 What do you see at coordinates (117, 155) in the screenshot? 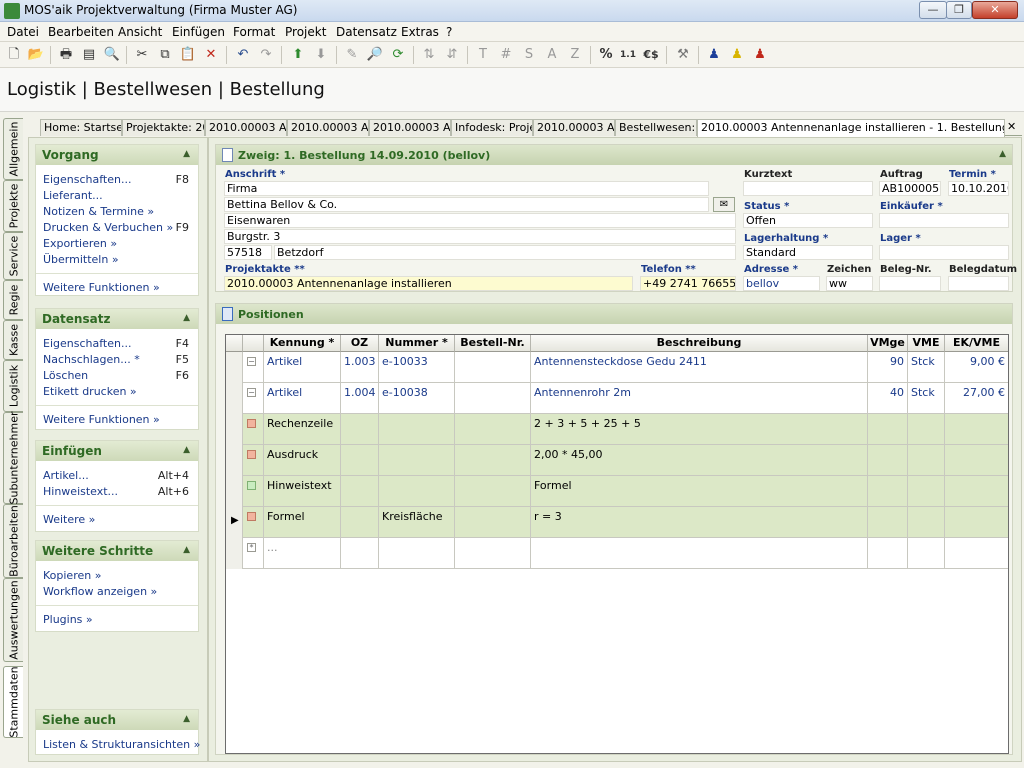
I see `section-header: Vorgang ▲` at bounding box center [117, 155].